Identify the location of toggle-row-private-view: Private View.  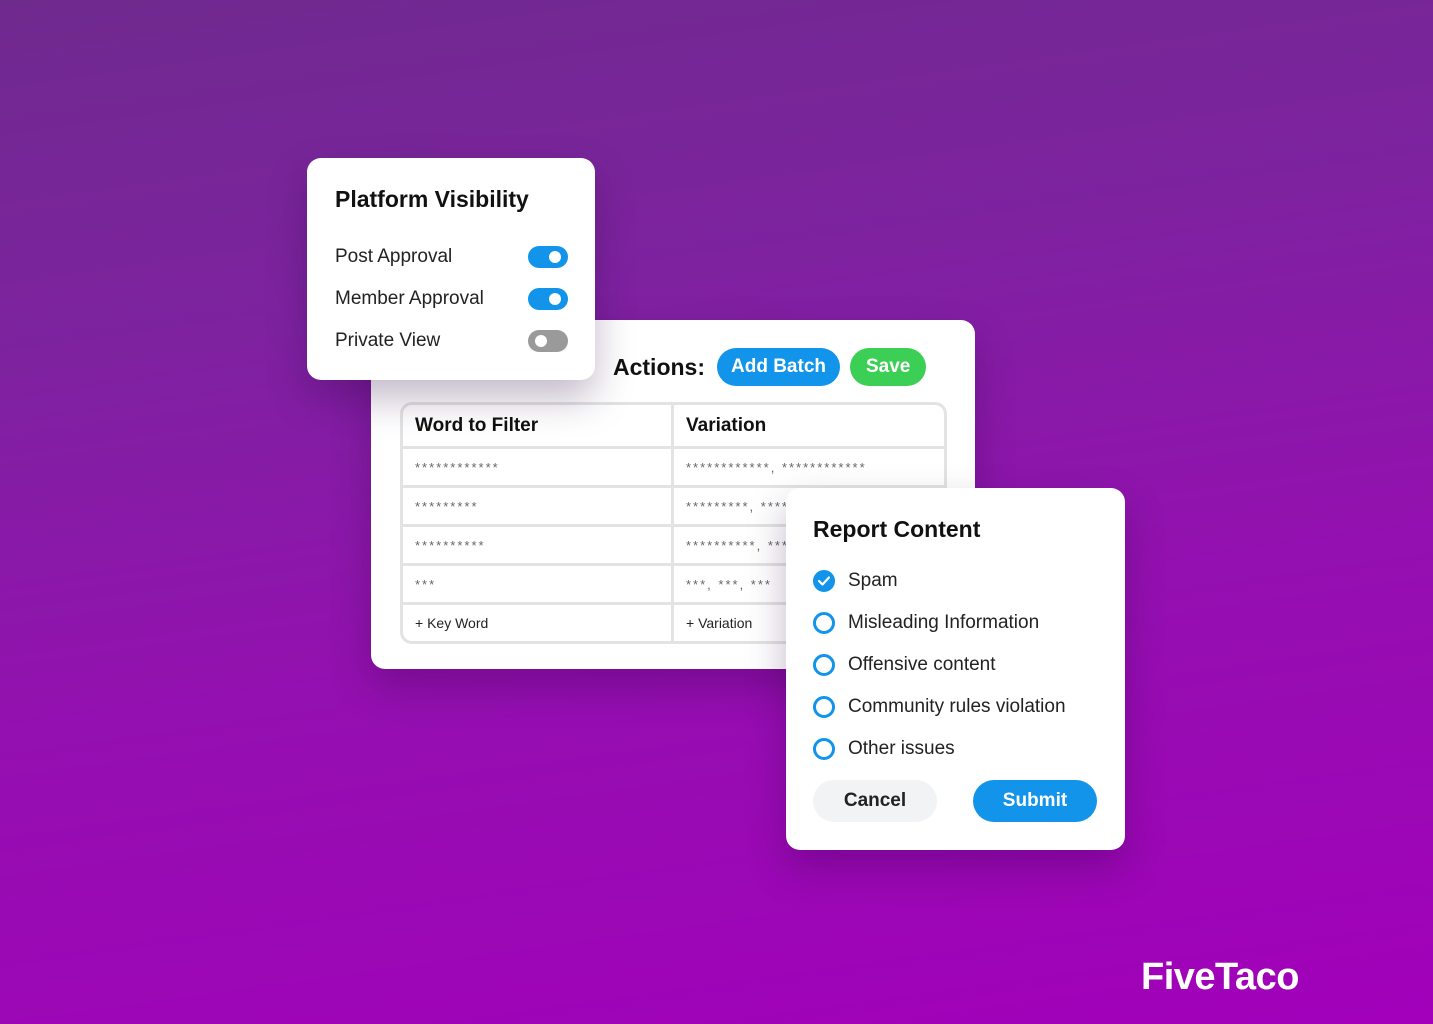
(451, 341).